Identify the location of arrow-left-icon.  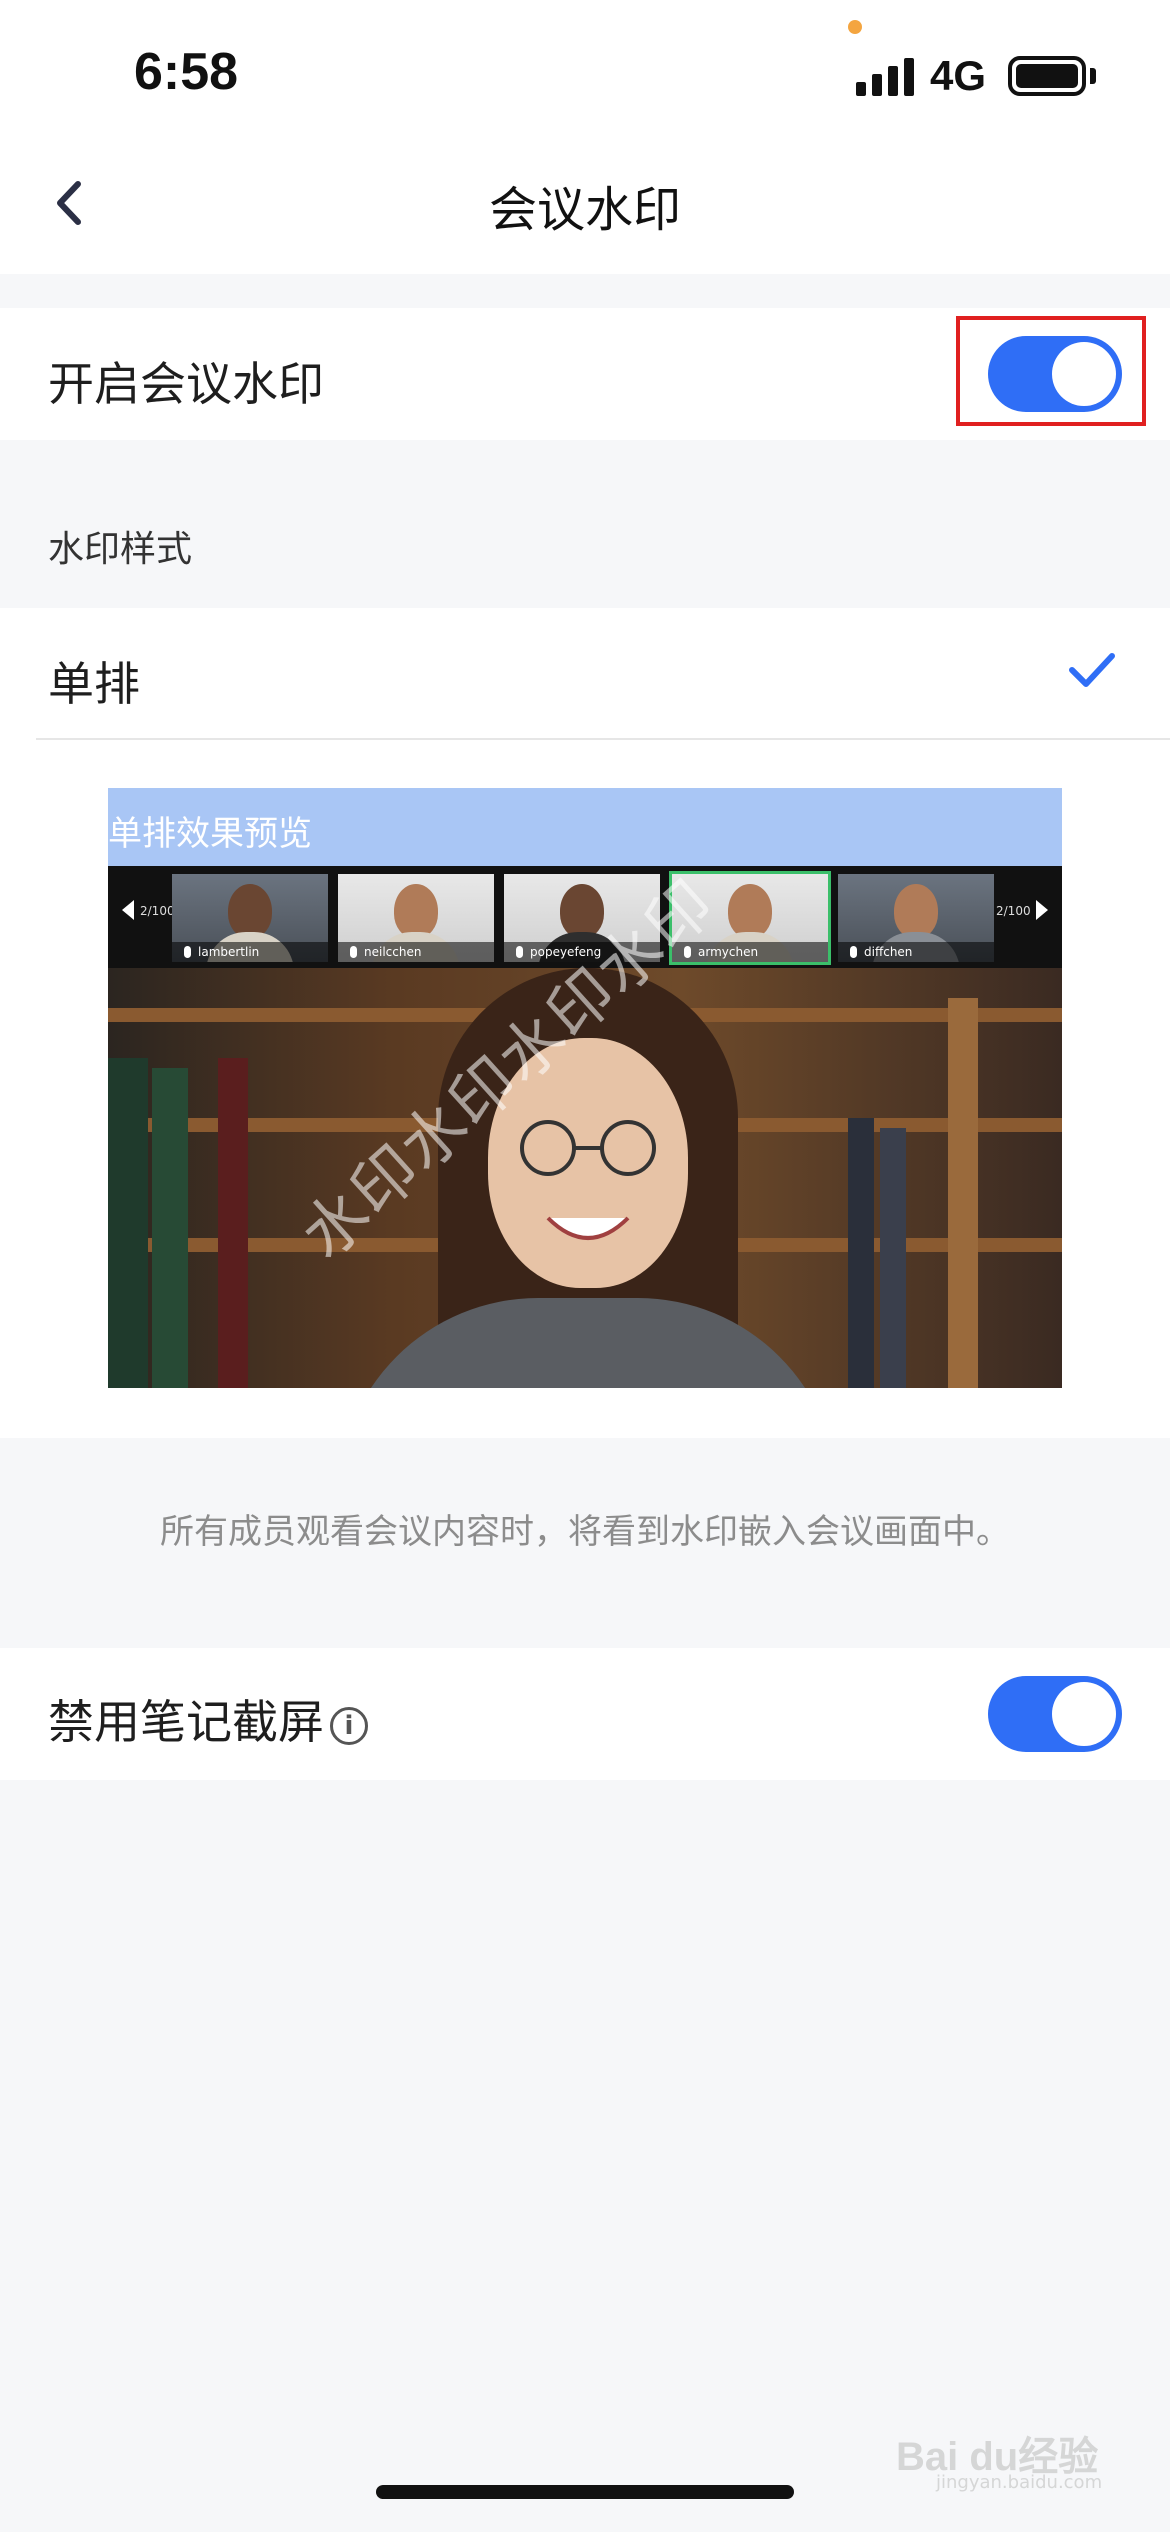
(128, 910).